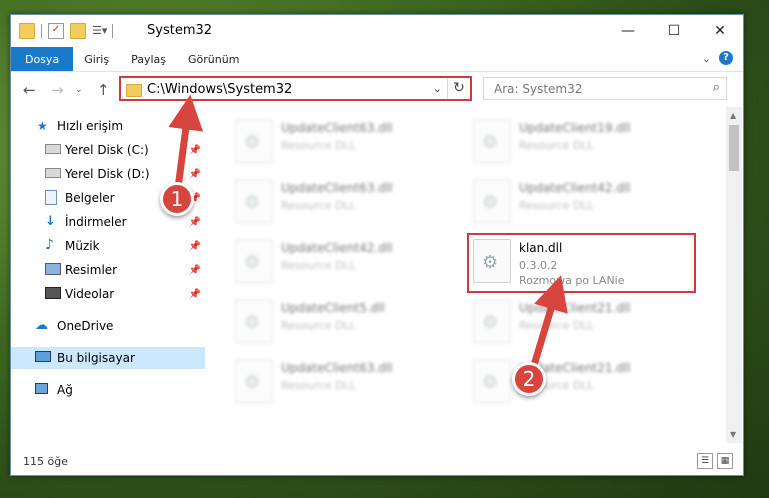 This screenshot has height=498, width=769. What do you see at coordinates (27, 31) in the screenshot?
I see `folder-icon` at bounding box center [27, 31].